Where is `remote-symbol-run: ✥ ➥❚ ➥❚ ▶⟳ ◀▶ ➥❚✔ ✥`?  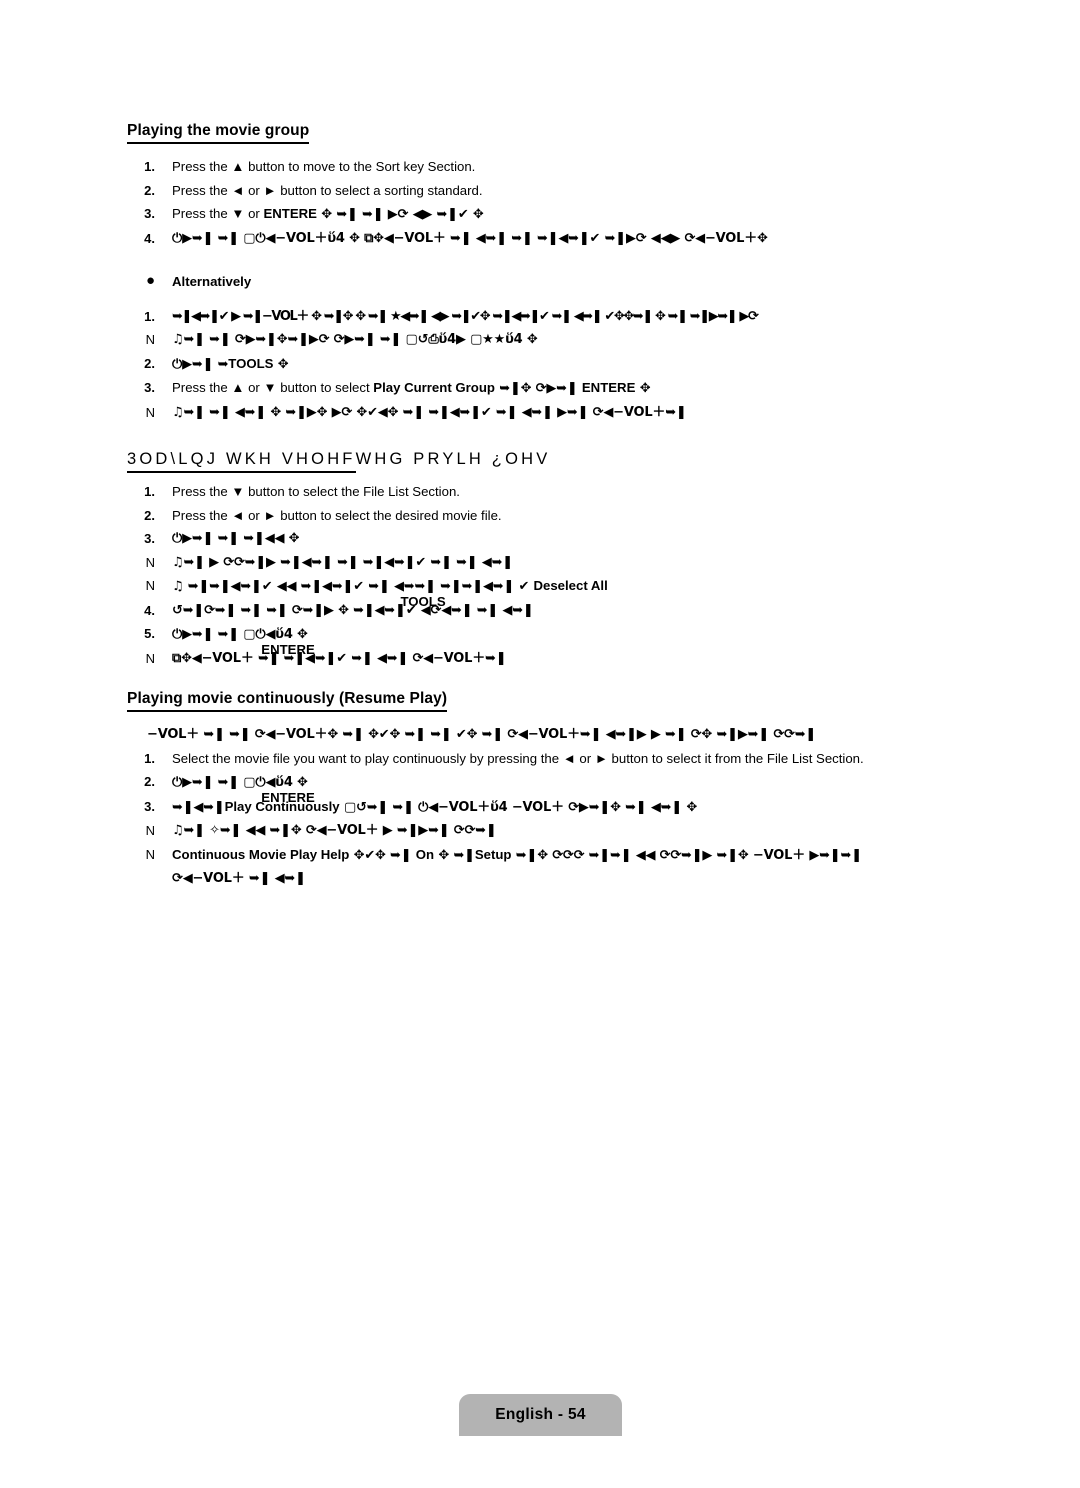
remote-symbol-run: ✥ ➥❚ ➥❚ ▶⟳ ◀▶ ➥❚✔ ✥ is located at coordinates (400, 215).